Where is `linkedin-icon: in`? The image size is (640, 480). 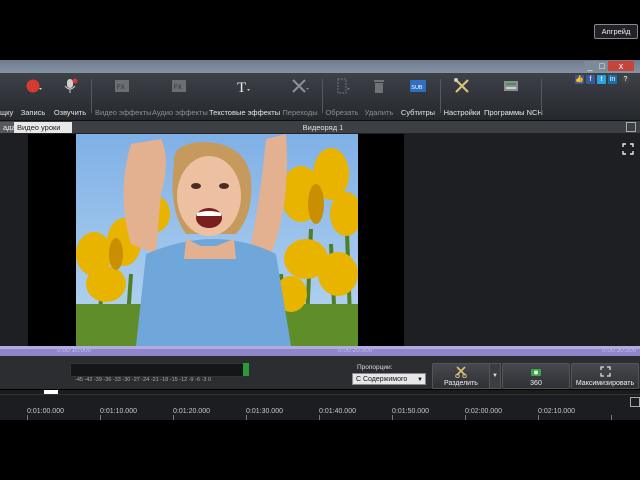
linkedin-icon: in is located at coordinates (612, 79).